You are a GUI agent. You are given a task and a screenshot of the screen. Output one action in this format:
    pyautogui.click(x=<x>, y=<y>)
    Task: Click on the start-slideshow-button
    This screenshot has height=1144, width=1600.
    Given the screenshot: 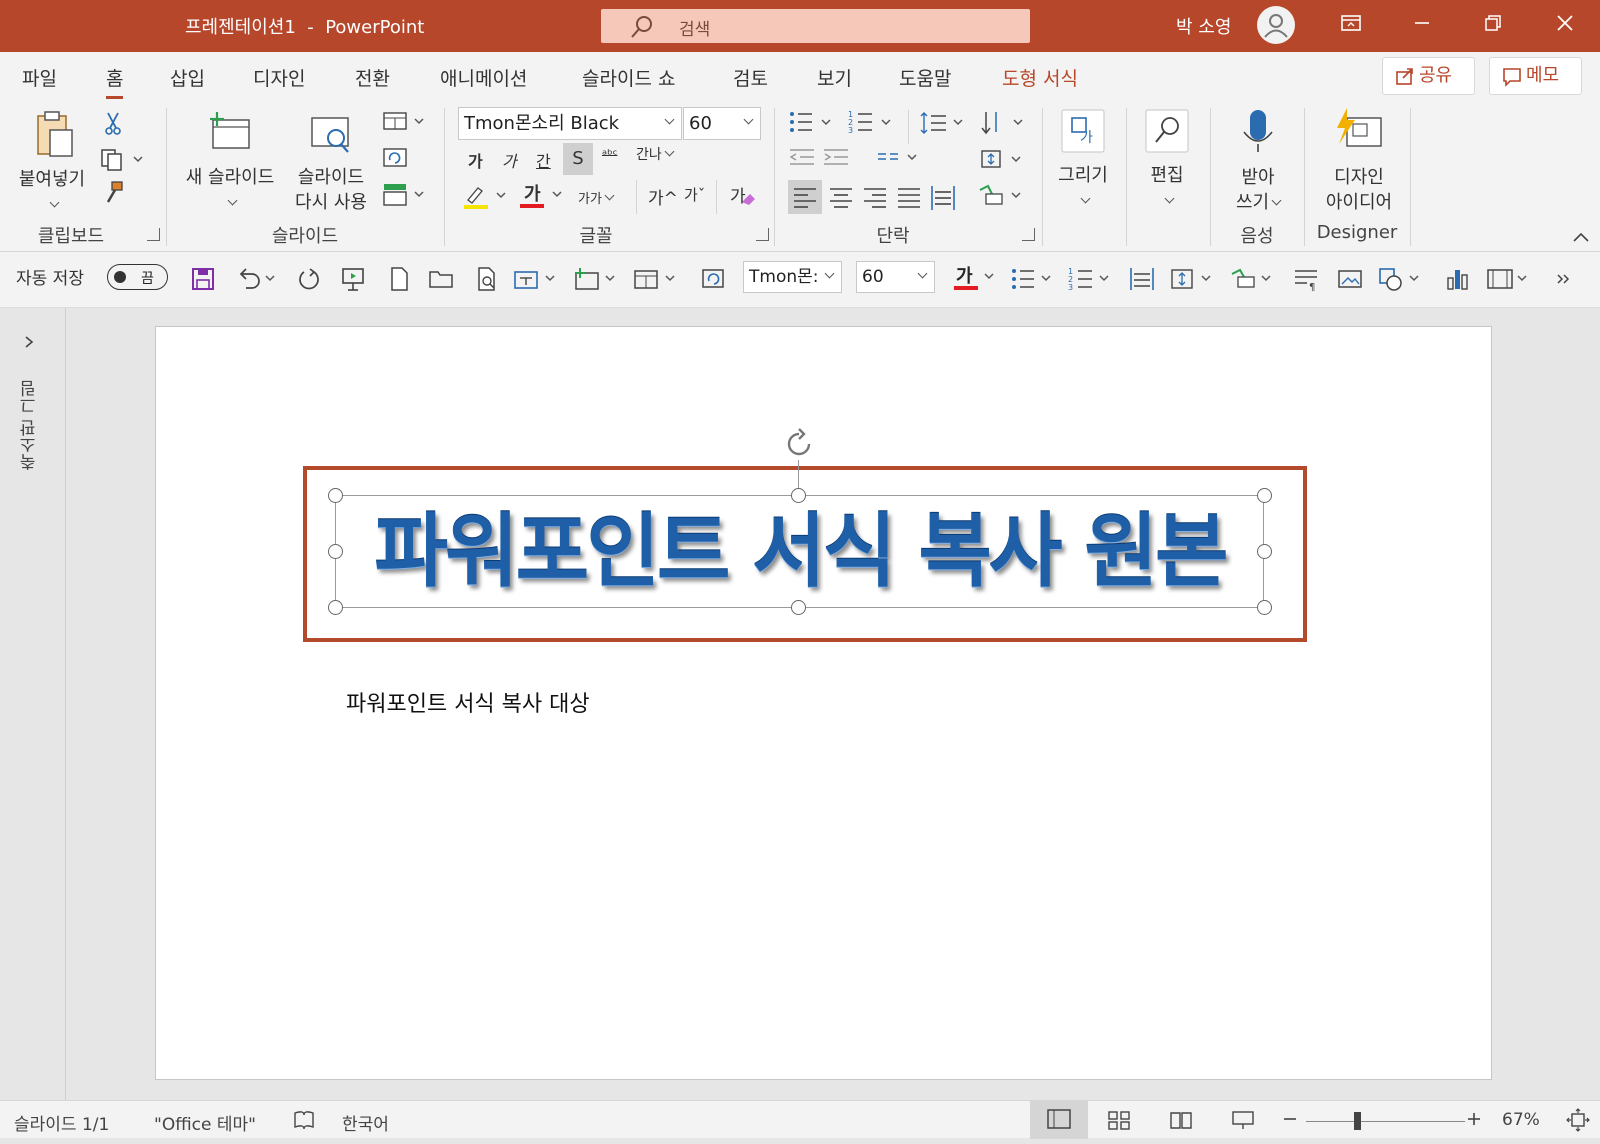 What is the action you would take?
    pyautogui.click(x=353, y=281)
    